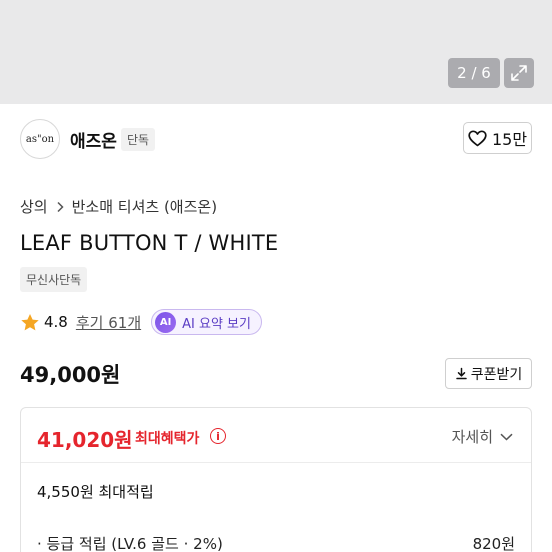 The image size is (552, 552). Describe the element at coordinates (144, 206) in the screenshot. I see `breadcrumb-subcategory: 반소매 티셔츠 (애즈온)` at that location.